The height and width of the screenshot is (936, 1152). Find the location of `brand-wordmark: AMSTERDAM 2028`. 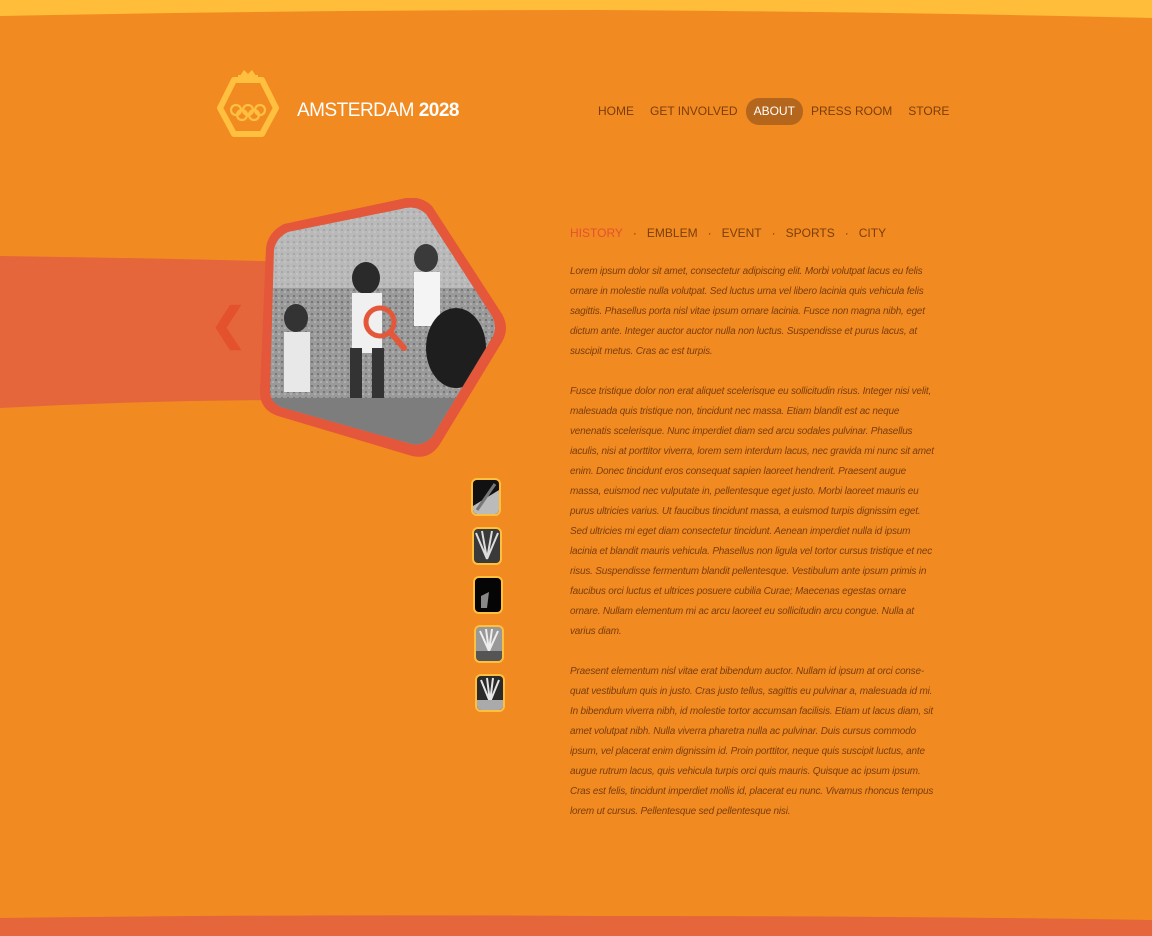

brand-wordmark: AMSTERDAM 2028 is located at coordinates (378, 111).